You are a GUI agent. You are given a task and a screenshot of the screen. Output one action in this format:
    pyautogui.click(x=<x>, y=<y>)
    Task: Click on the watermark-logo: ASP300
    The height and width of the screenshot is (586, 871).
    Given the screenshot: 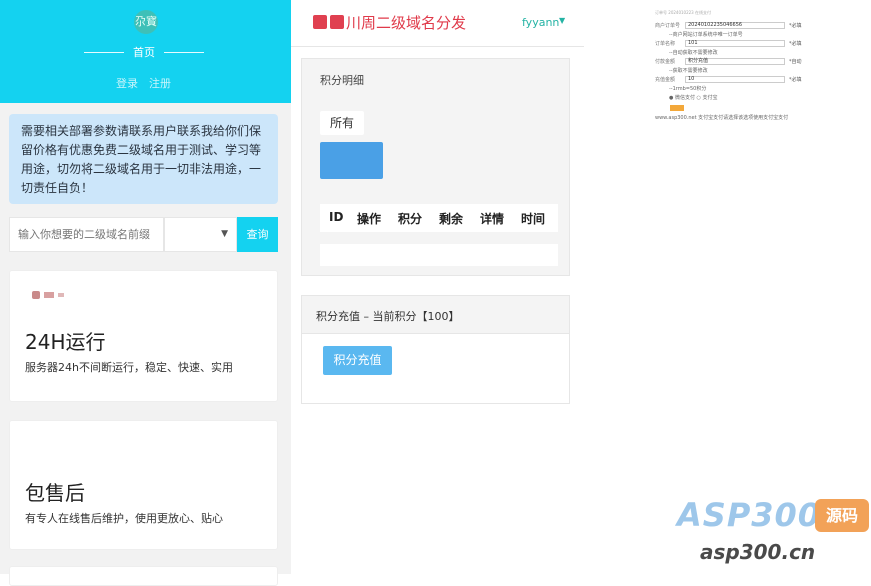 What is the action you would take?
    pyautogui.click(x=749, y=515)
    